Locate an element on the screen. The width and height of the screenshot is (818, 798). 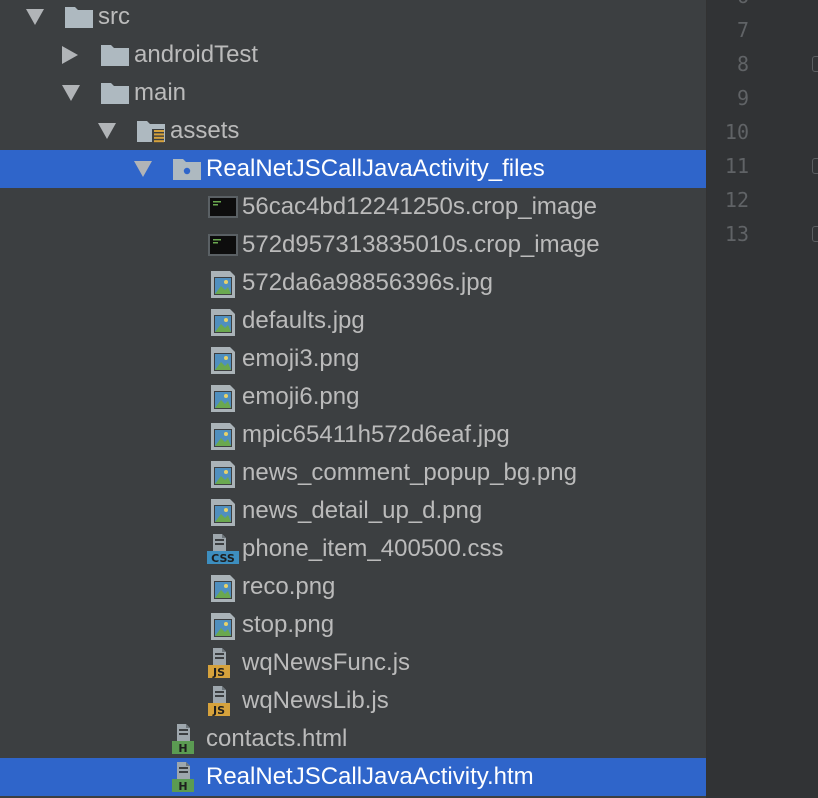
tree-item: emoji6.png is located at coordinates (353, 397).